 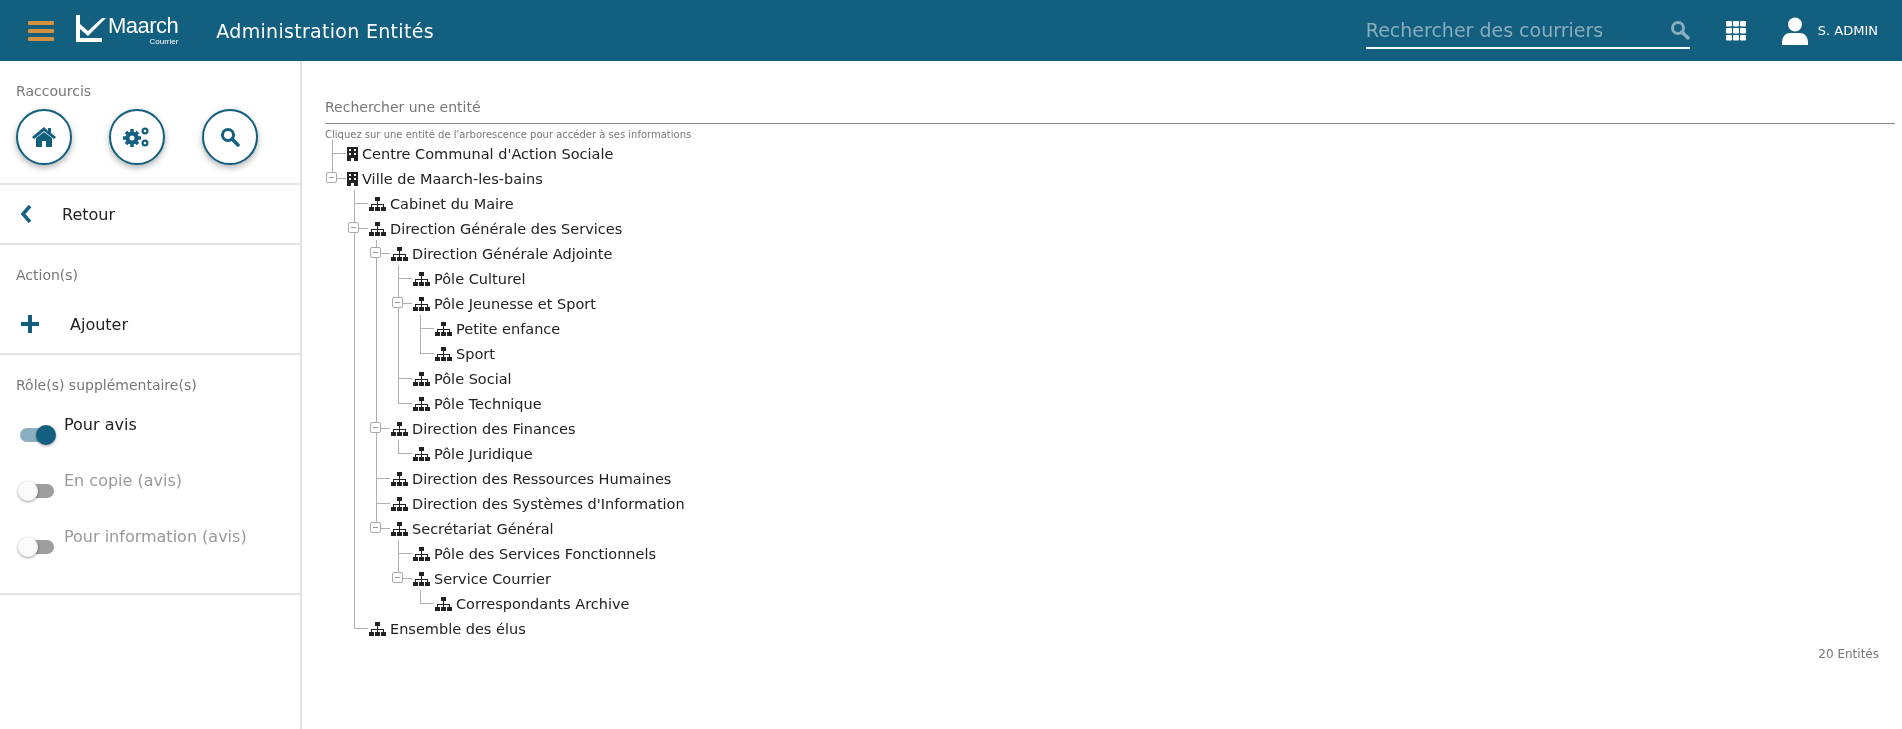 I want to click on page-title: Administration Entités, so click(x=325, y=30).